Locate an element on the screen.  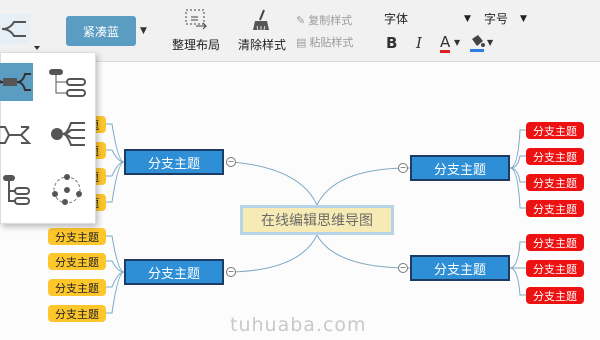
central-topic: 在线编辑思维导图 is located at coordinates (317, 220).